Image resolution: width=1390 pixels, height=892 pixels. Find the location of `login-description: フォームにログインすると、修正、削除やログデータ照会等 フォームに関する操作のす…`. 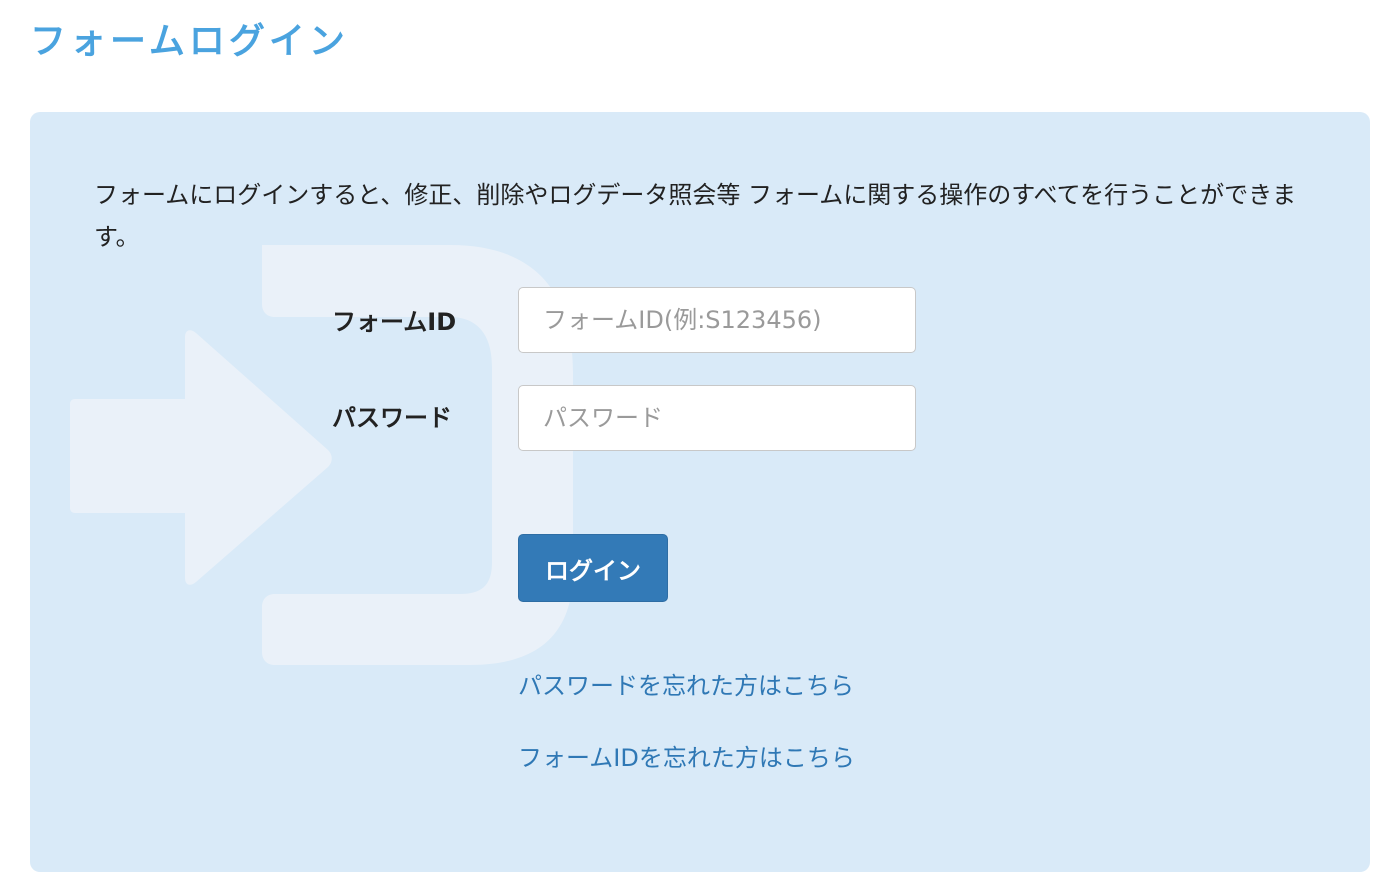

login-description: フォームにログインすると、修正、削除やログデータ照会等 フォームに関する操作のす… is located at coordinates (695, 216).